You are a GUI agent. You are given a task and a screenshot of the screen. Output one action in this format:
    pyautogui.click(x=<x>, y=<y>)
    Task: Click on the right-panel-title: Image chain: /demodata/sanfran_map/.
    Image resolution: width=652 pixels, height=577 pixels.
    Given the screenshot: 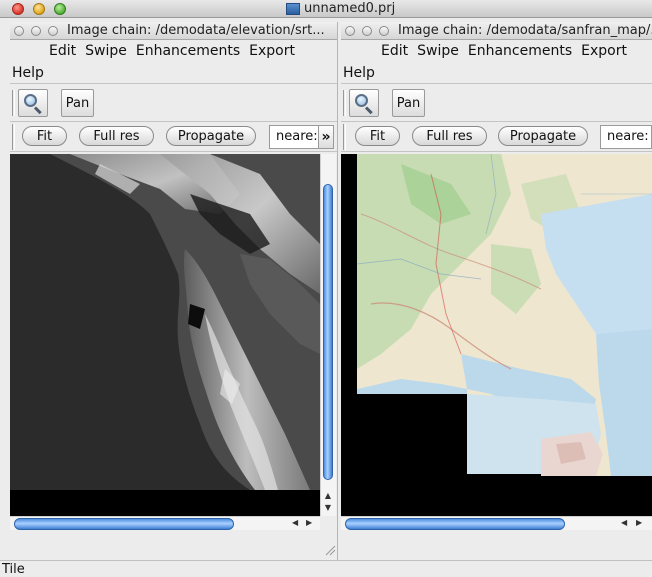 What is the action you would take?
    pyautogui.click(x=525, y=30)
    